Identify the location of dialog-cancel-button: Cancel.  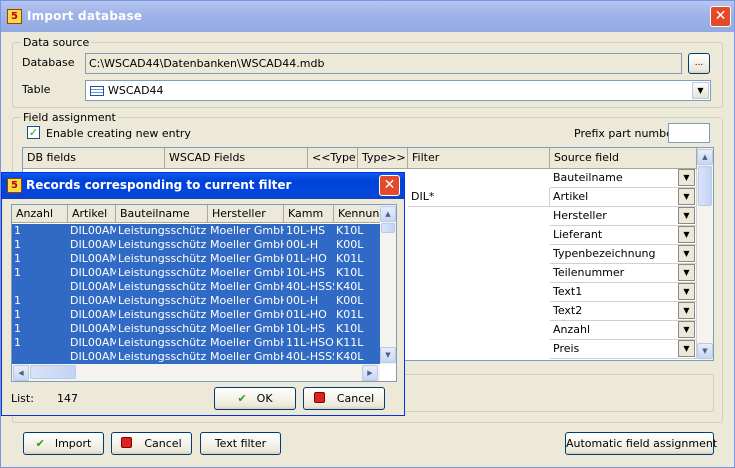
(344, 398).